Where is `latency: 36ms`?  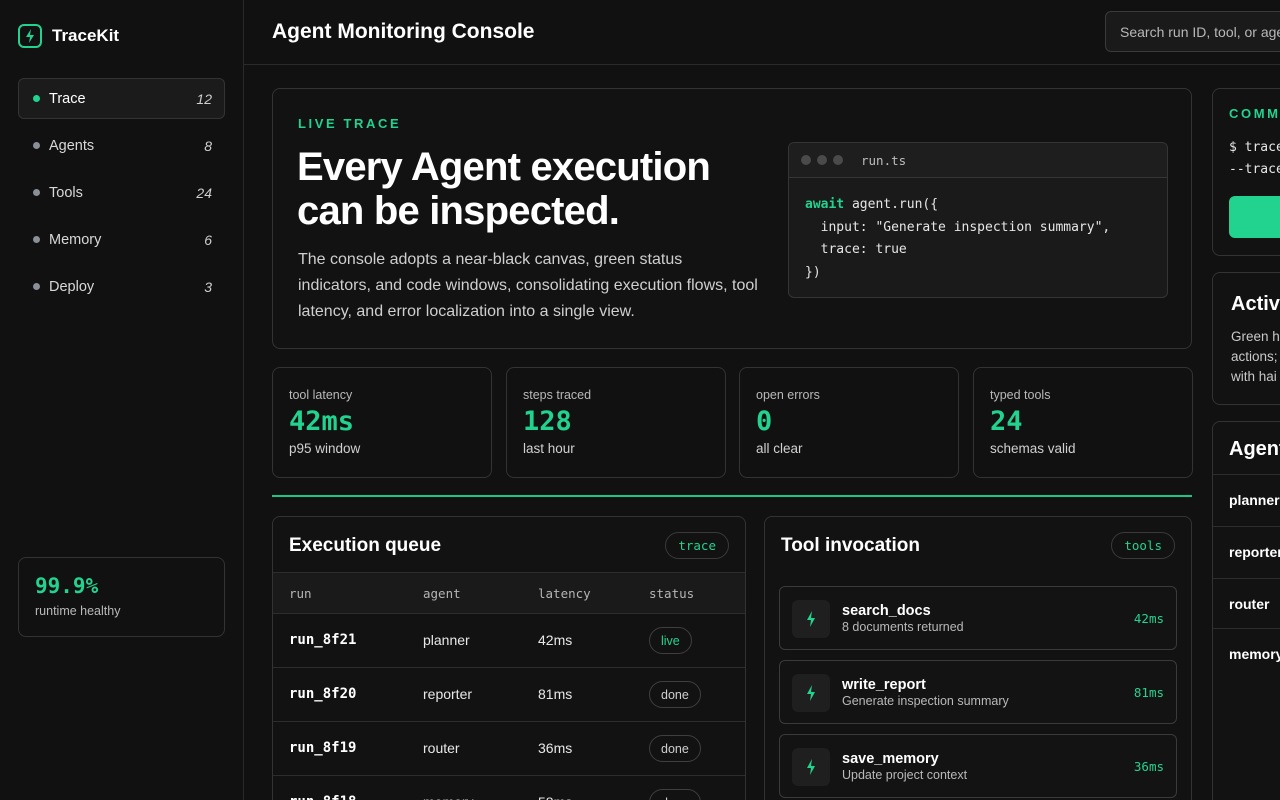
latency: 36ms is located at coordinates (555, 748).